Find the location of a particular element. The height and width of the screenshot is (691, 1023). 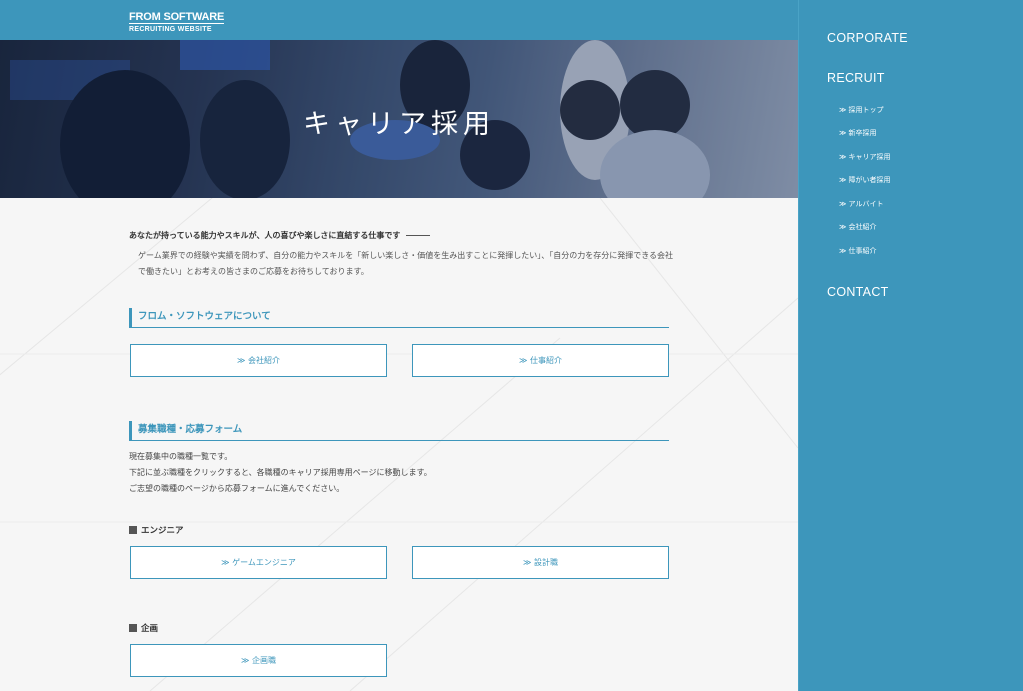

category-engineer: エンジニア is located at coordinates (156, 530).